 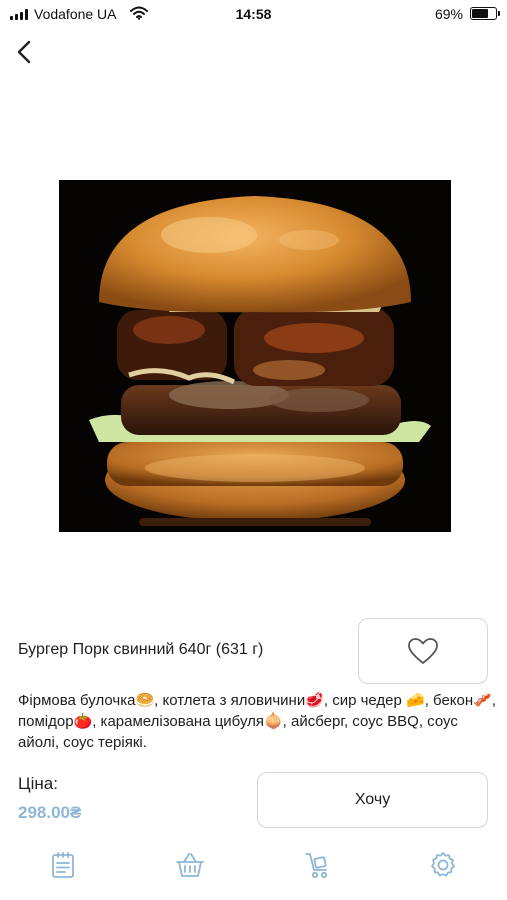 I want to click on order-button: Хочу, so click(x=372, y=800).